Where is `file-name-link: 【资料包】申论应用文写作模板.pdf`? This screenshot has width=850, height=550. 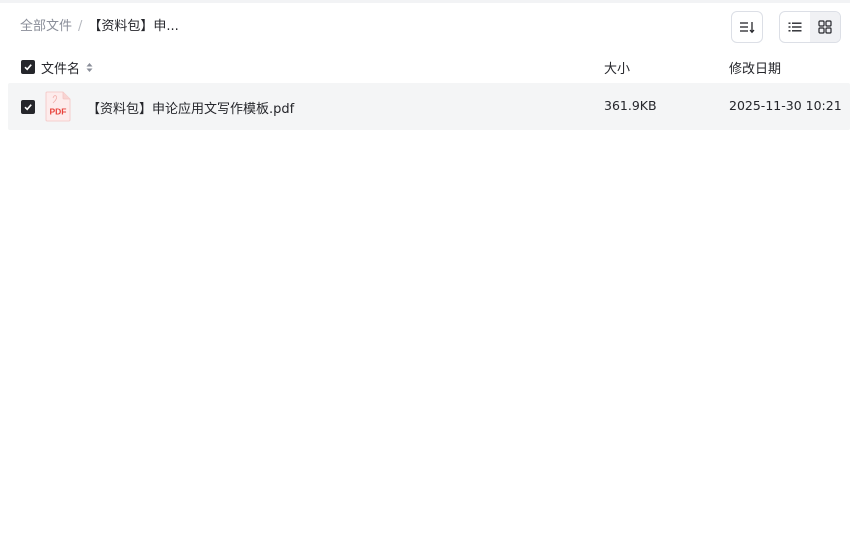
file-name-link: 【资料包】申论应用文写作模板.pdf is located at coordinates (190, 107).